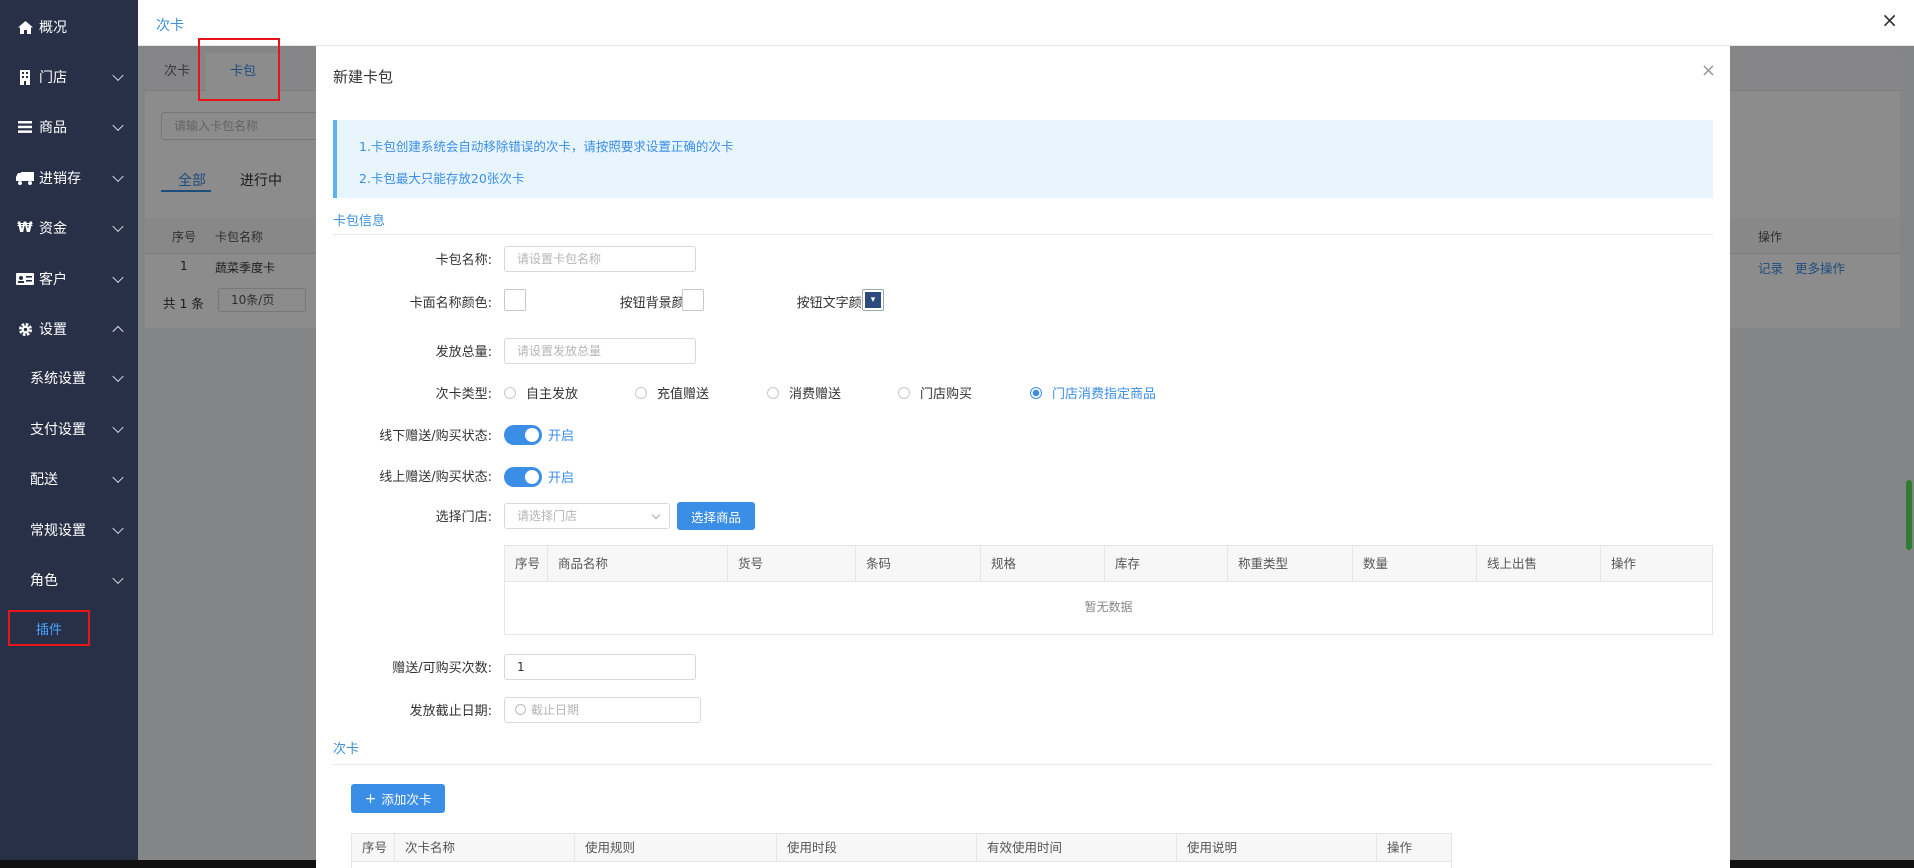  I want to click on btn-text-color-swatch: ▾, so click(873, 300).